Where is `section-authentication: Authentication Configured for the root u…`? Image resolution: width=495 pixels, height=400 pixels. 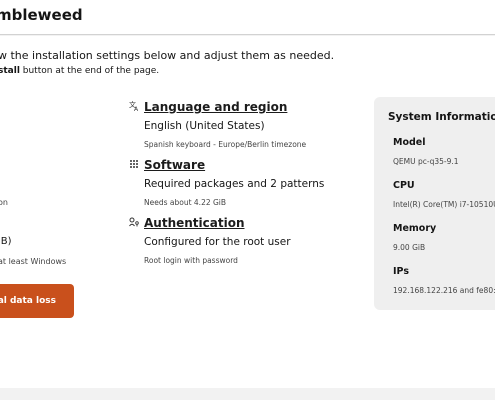
section-authentication: Authentication Configured for the root u… is located at coordinates (209, 240).